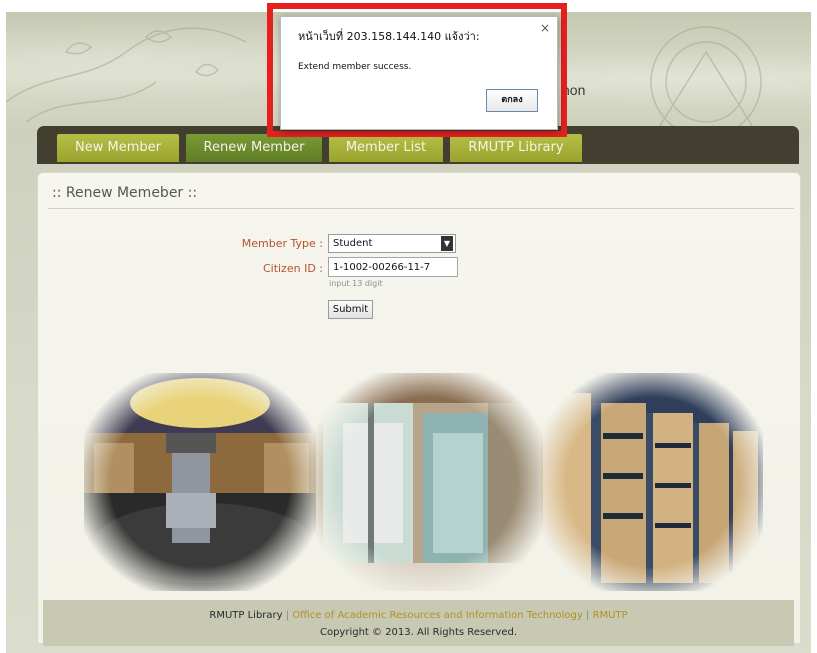  Describe the element at coordinates (200, 482) in the screenshot. I see `library-hall-photo` at that location.